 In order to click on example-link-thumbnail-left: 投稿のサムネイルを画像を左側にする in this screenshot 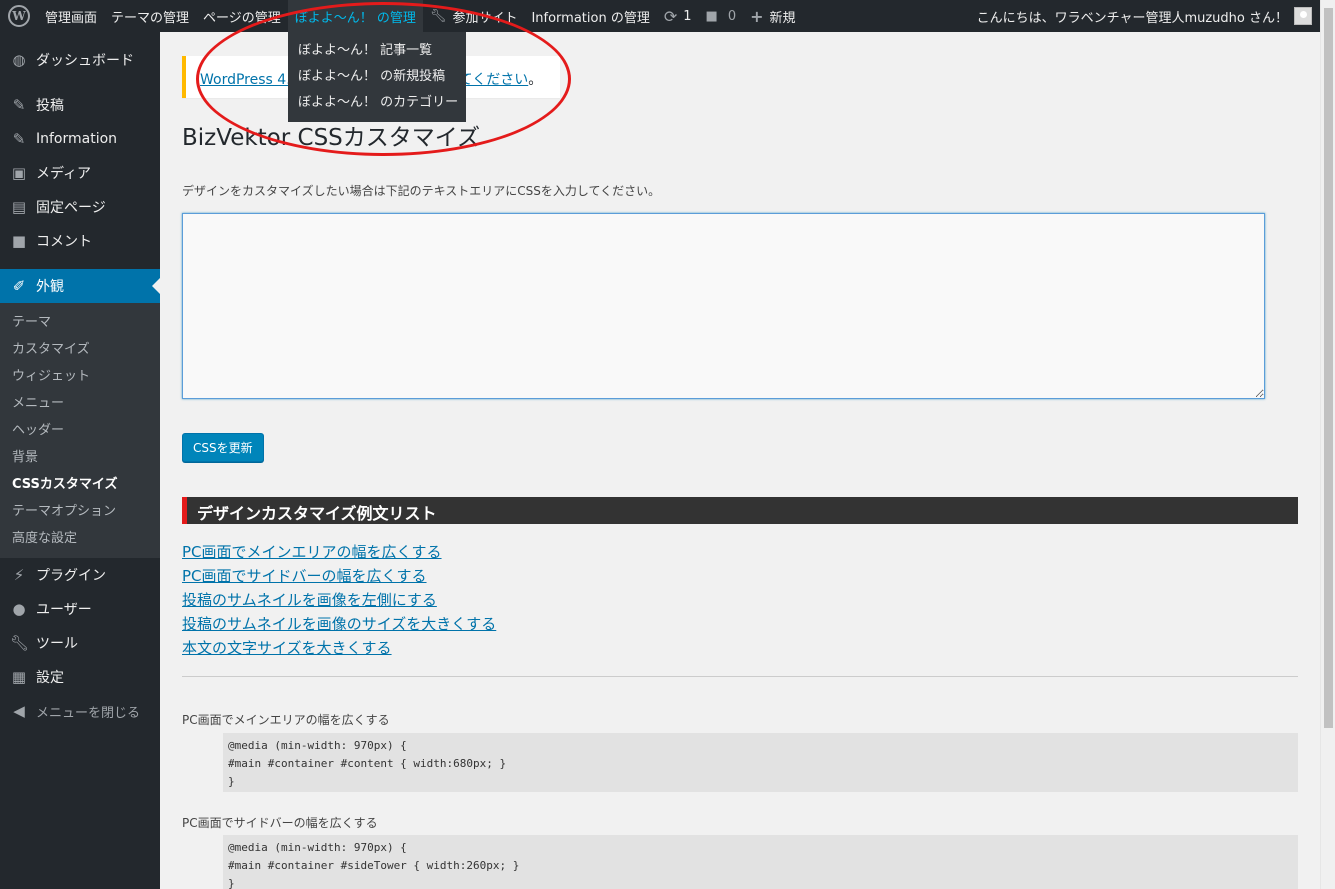, I will do `click(339, 600)`.